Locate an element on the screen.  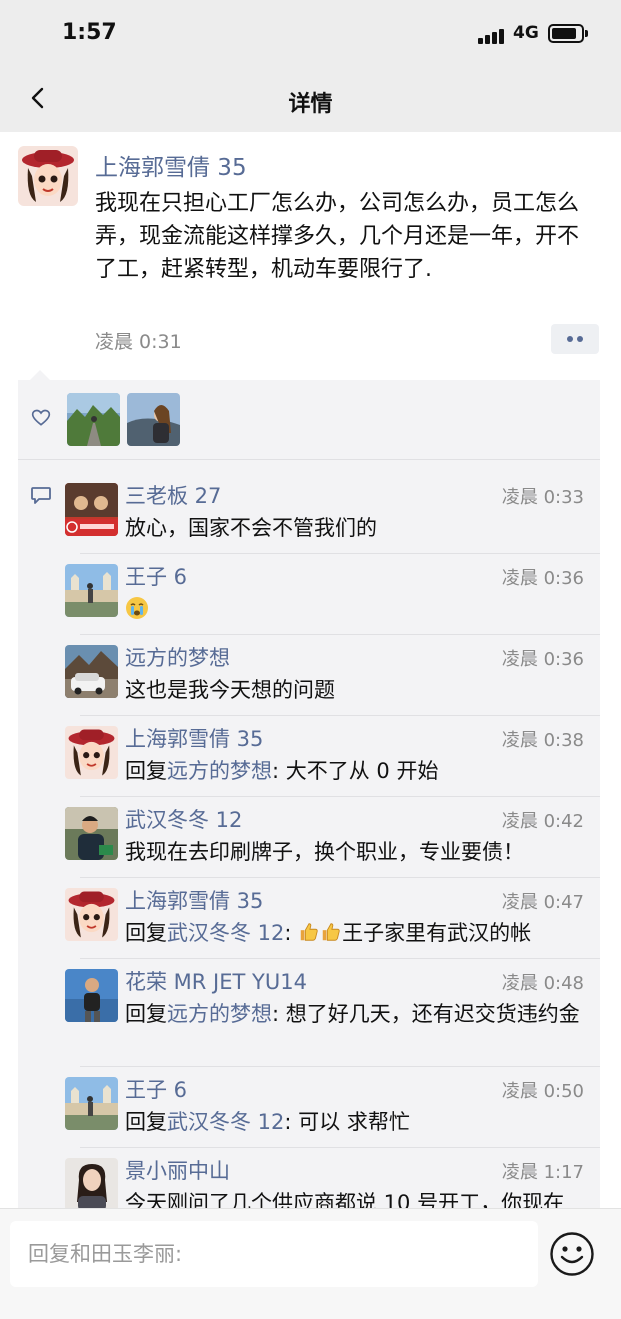
reply-body: : 可以 求帮忙 is located at coordinates (347, 1122).